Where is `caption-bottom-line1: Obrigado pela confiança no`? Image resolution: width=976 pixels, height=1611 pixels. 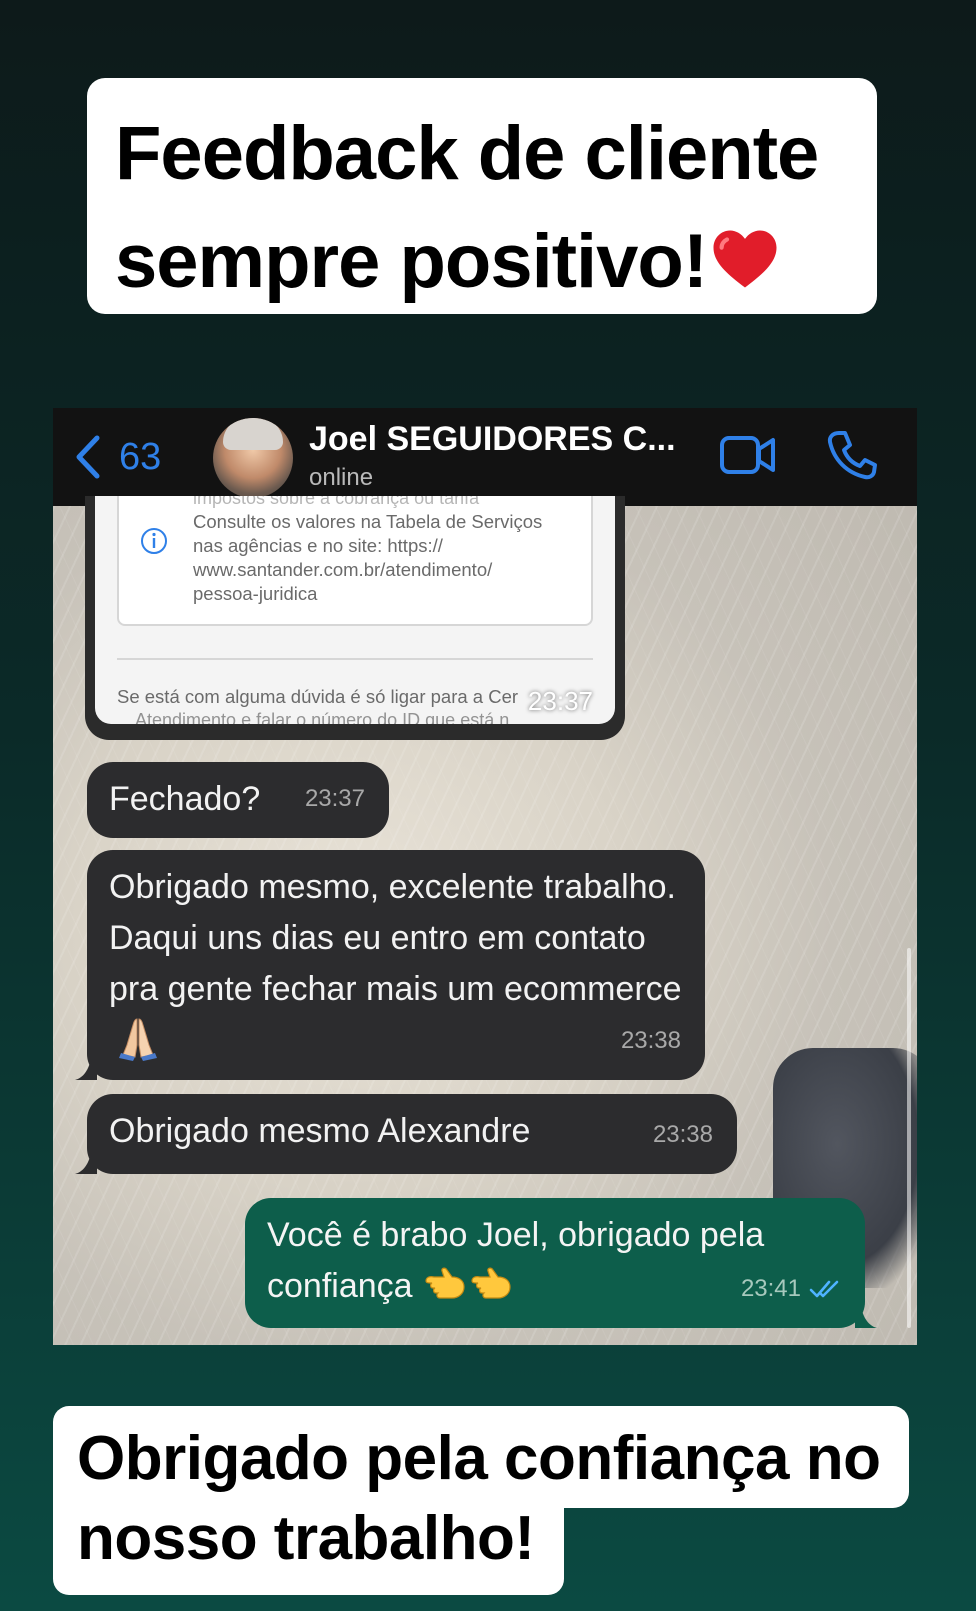 caption-bottom-line1: Obrigado pela confiança no is located at coordinates (479, 1458).